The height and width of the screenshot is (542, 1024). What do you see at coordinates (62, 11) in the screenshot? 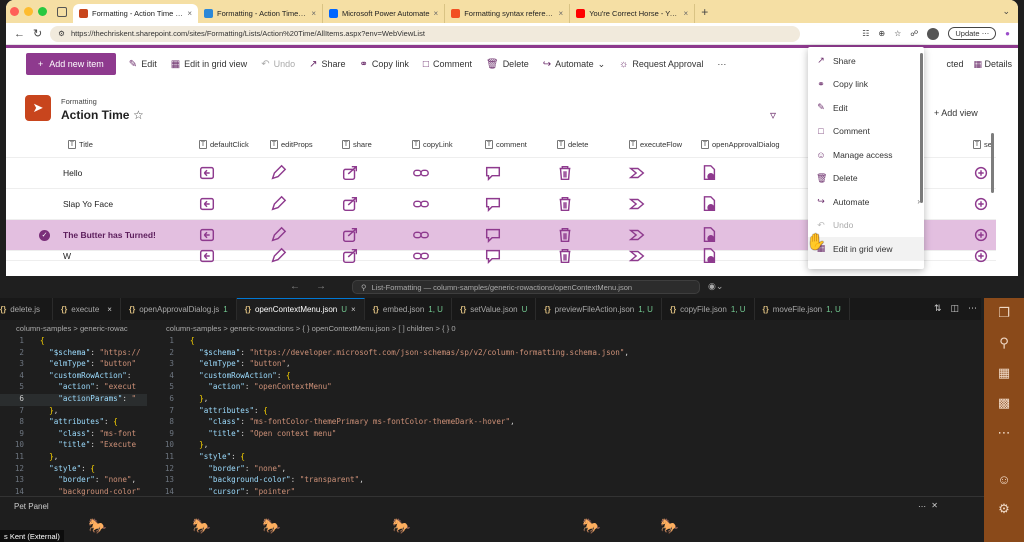
I see `sidebar-toggle-icon` at bounding box center [62, 11].